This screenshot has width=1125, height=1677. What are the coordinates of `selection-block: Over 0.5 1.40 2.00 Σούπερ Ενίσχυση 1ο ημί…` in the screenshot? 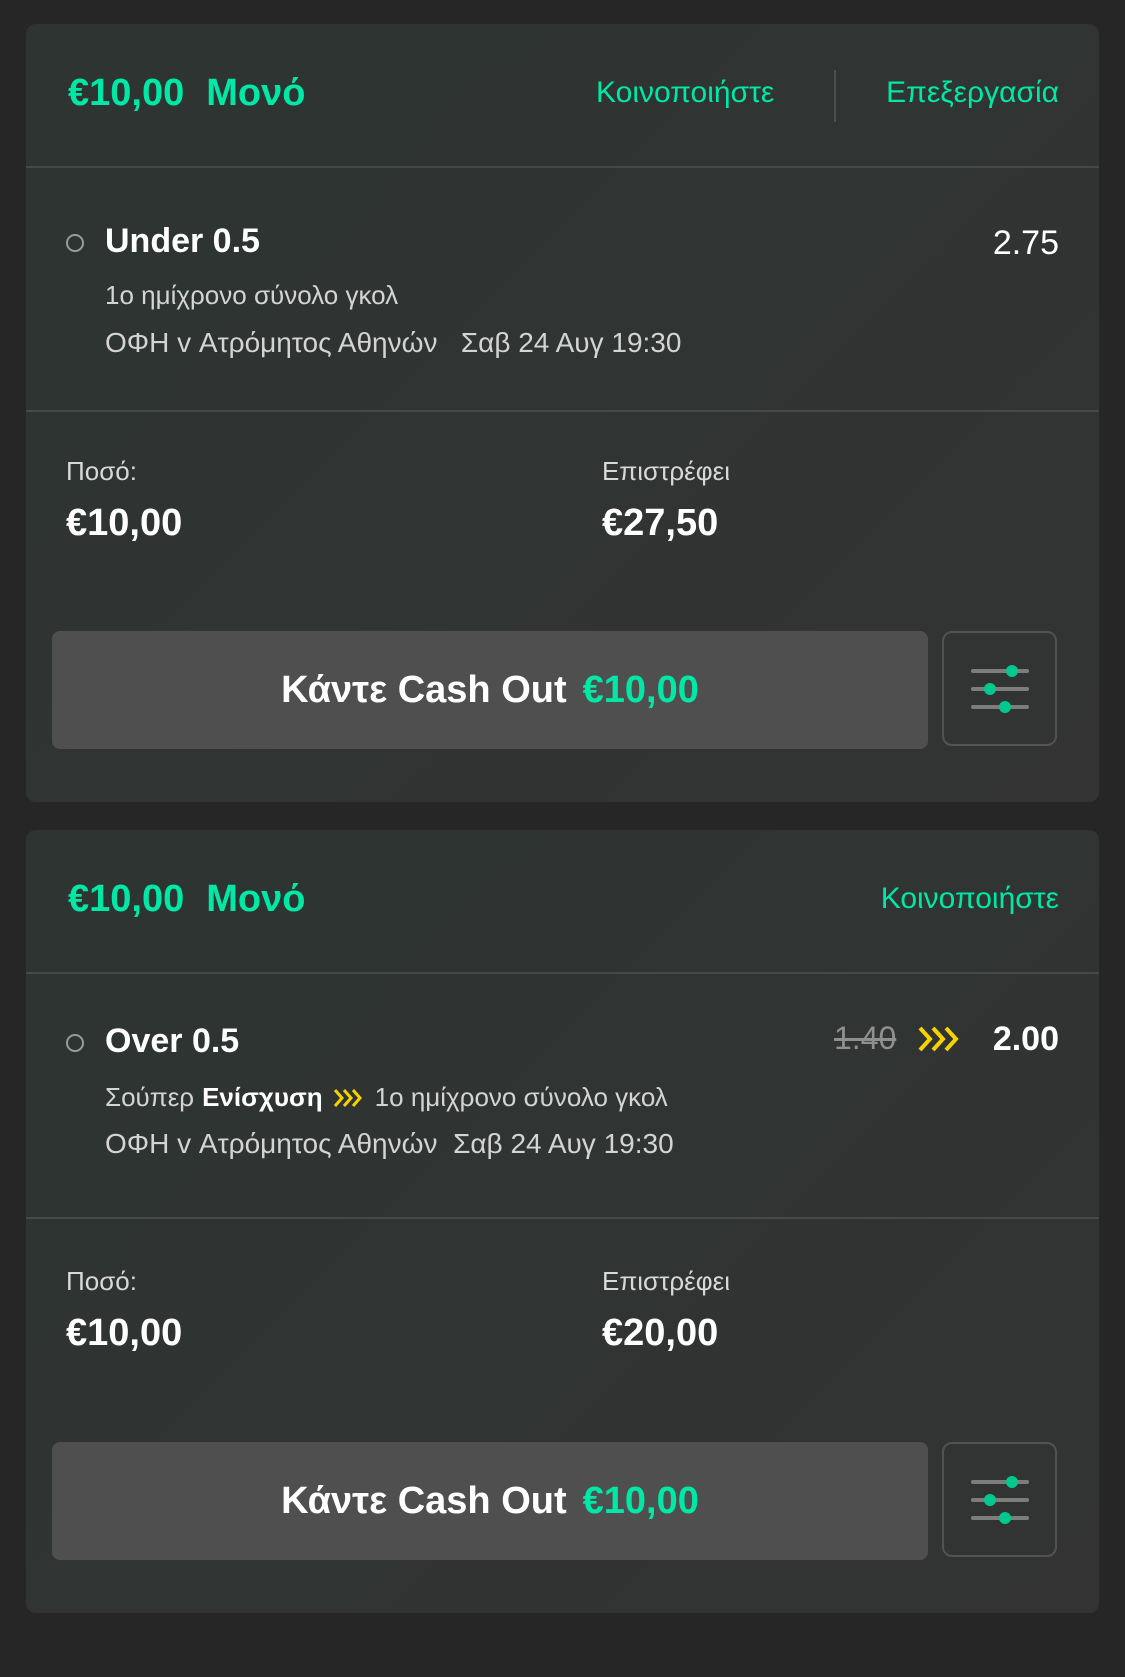 It's located at (562, 1095).